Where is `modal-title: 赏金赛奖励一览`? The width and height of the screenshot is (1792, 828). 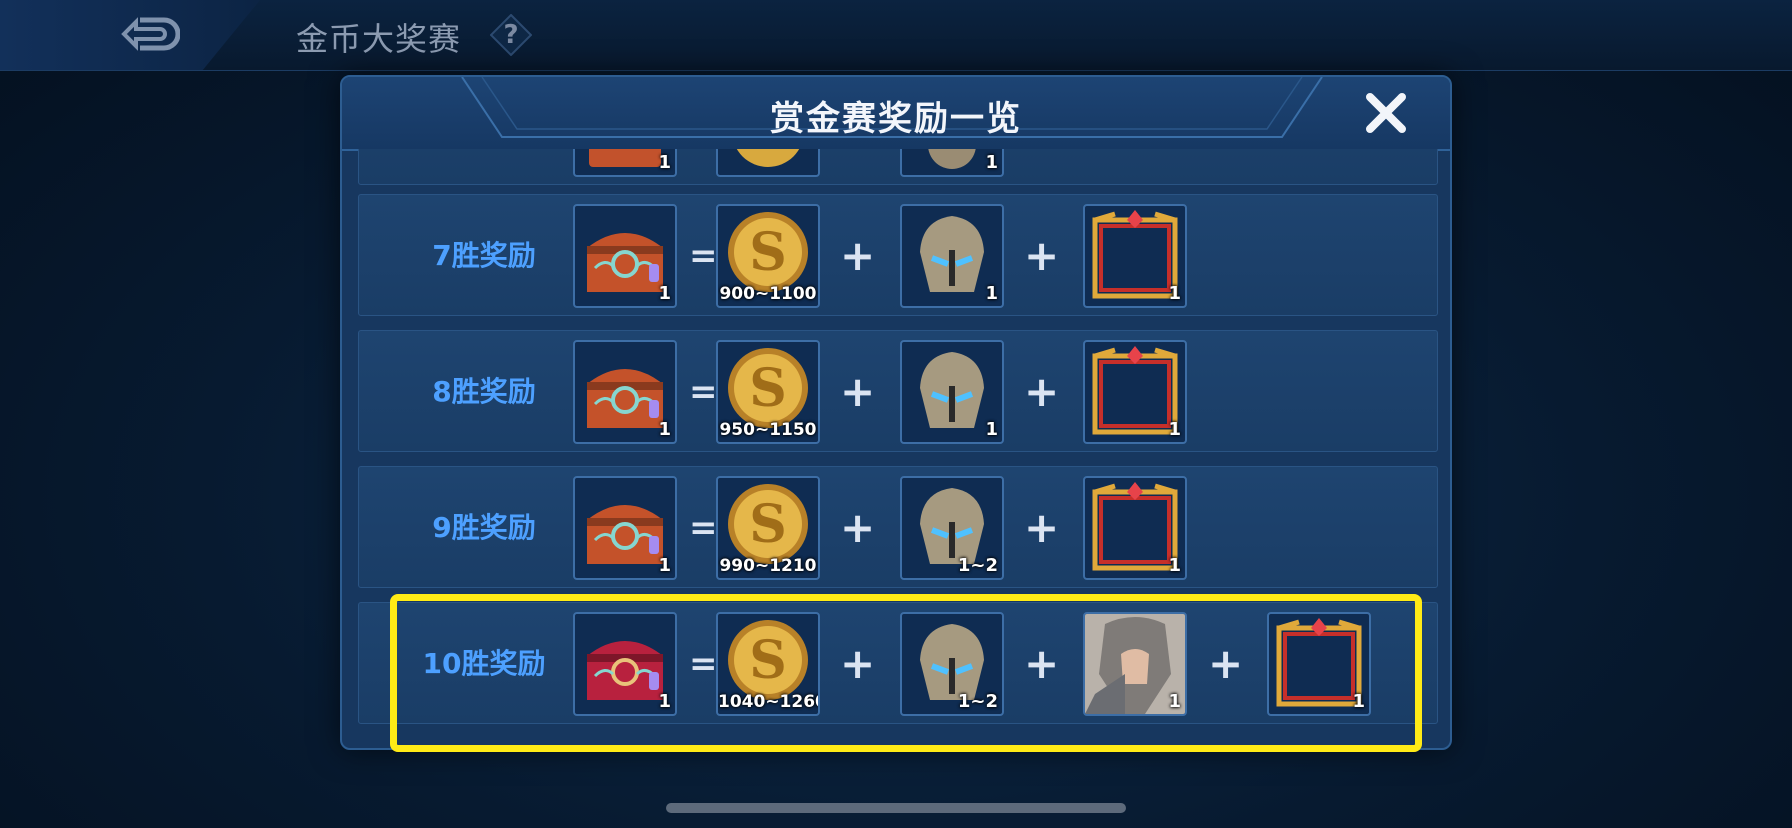 modal-title: 赏金赛奖励一览 is located at coordinates (896, 119).